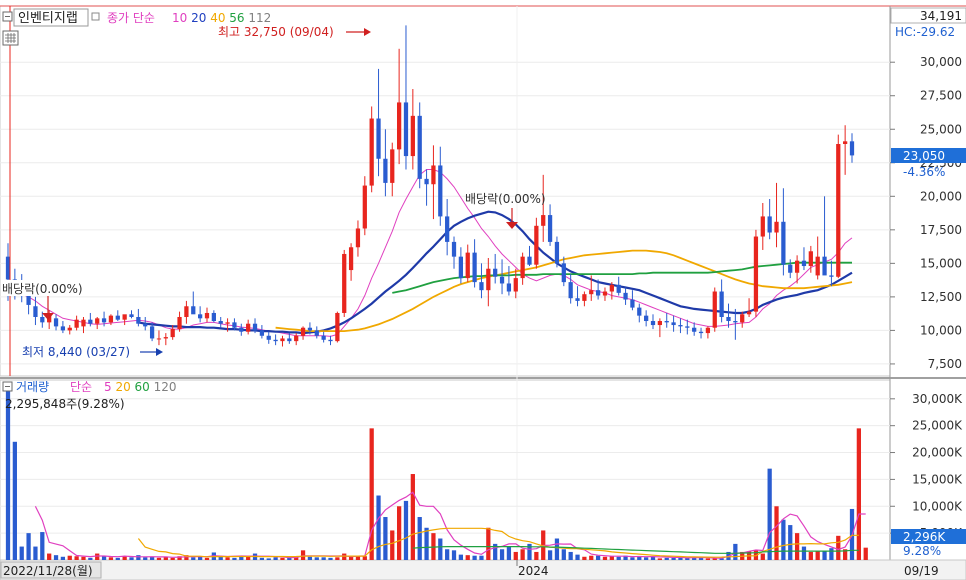 This screenshot has height=580, width=966. I want to click on price-tick-label: 15,000, so click(941, 263).